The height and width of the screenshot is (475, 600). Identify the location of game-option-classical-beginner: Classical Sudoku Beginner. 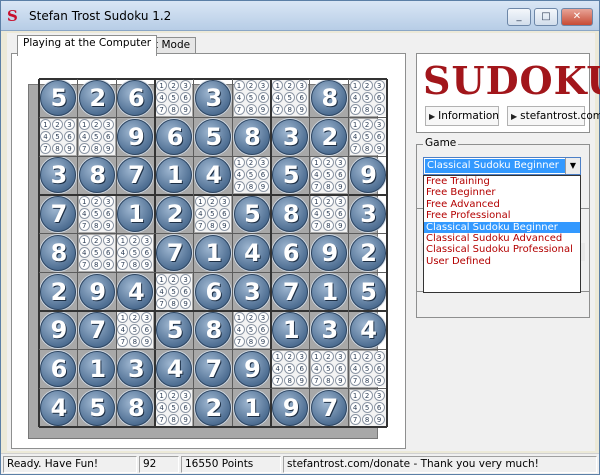
(502, 227).